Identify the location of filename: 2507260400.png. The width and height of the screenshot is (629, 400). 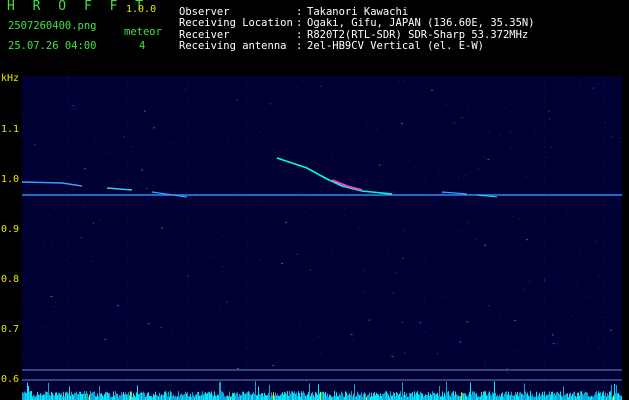
(52, 26).